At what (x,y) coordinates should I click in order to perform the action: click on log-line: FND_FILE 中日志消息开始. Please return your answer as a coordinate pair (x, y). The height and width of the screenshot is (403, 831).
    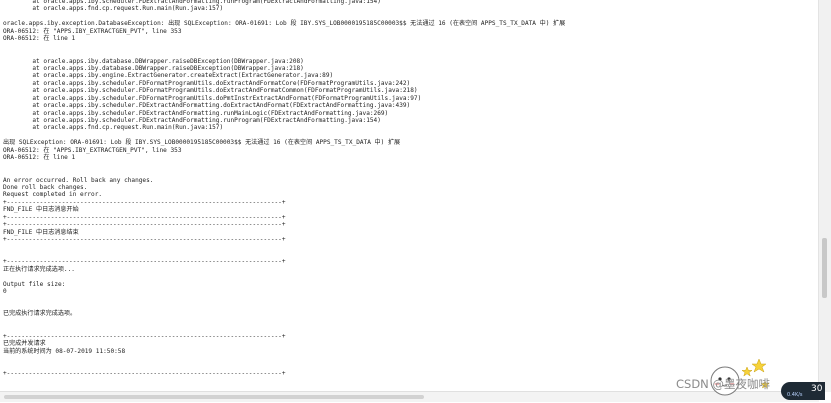
    Looking at the image, I should click on (41, 210).